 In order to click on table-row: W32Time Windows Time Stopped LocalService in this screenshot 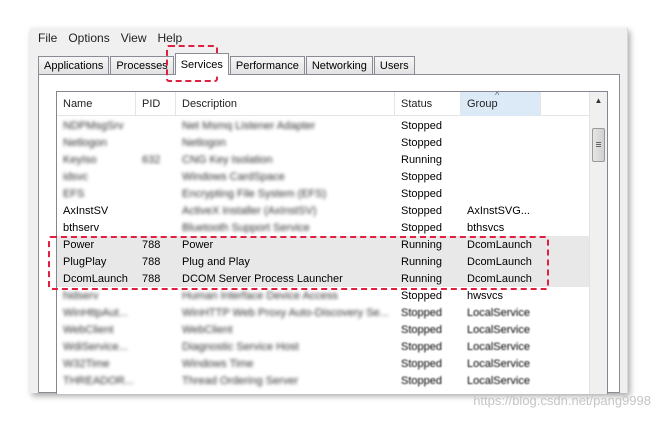, I will do `click(324, 363)`.